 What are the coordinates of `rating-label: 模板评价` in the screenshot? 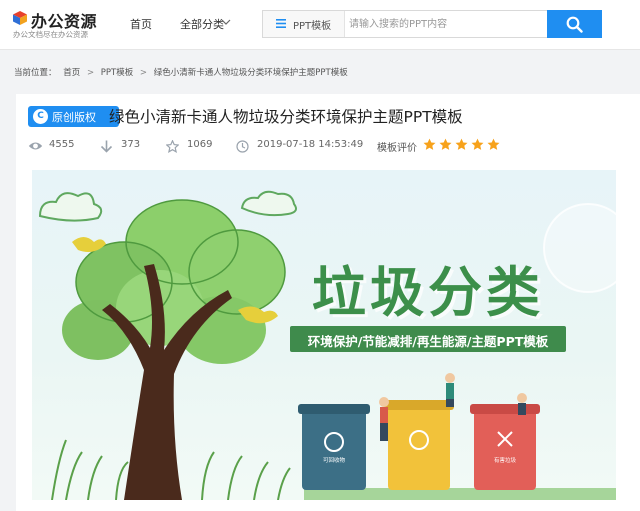 It's located at (397, 148).